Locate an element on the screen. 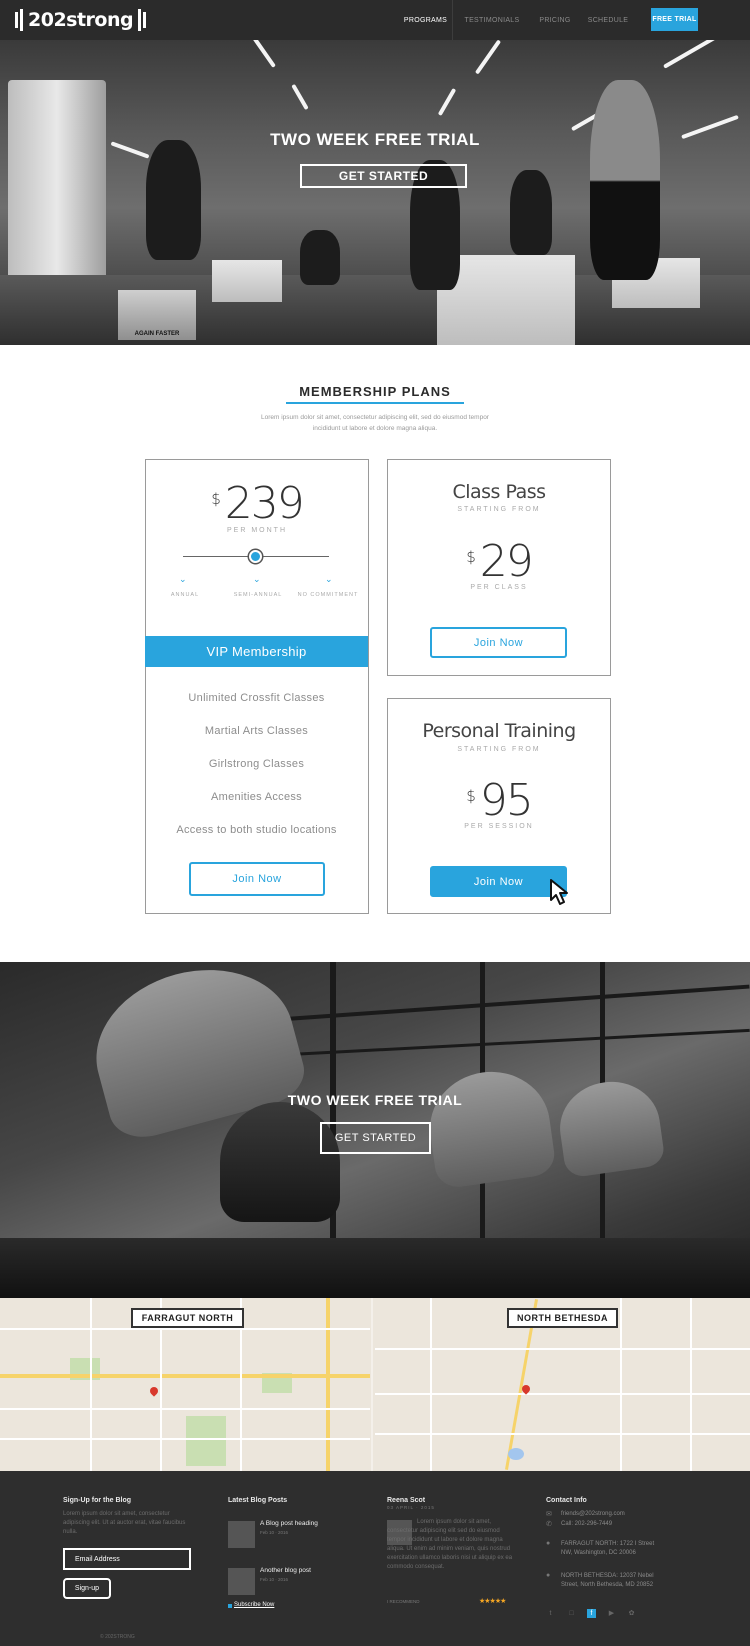 The width and height of the screenshot is (750, 1646). mouse-cursor-icon is located at coordinates (559, 892).